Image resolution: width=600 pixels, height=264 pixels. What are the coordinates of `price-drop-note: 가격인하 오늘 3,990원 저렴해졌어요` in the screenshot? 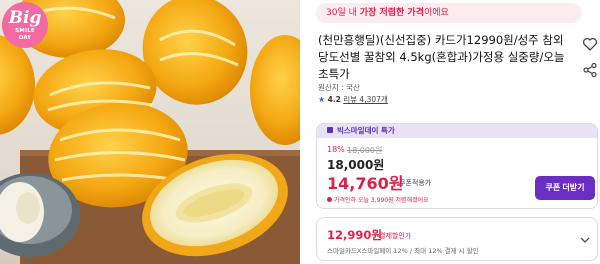 It's located at (378, 199).